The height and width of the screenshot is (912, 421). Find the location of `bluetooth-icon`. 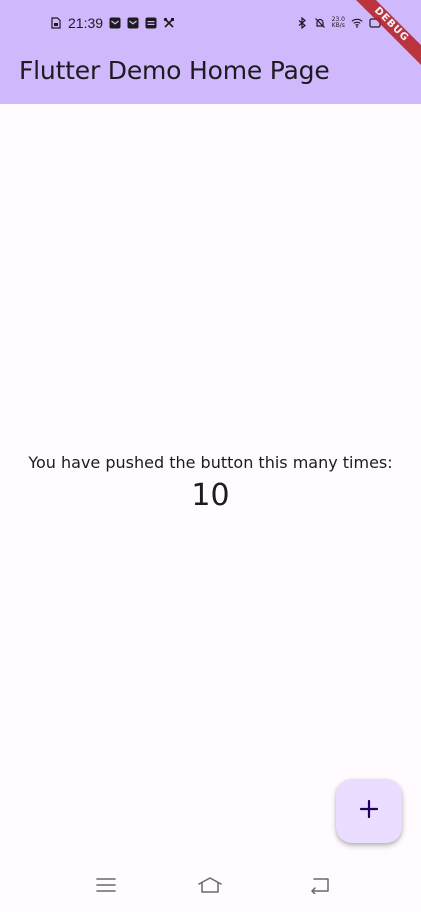

bluetooth-icon is located at coordinates (302, 23).